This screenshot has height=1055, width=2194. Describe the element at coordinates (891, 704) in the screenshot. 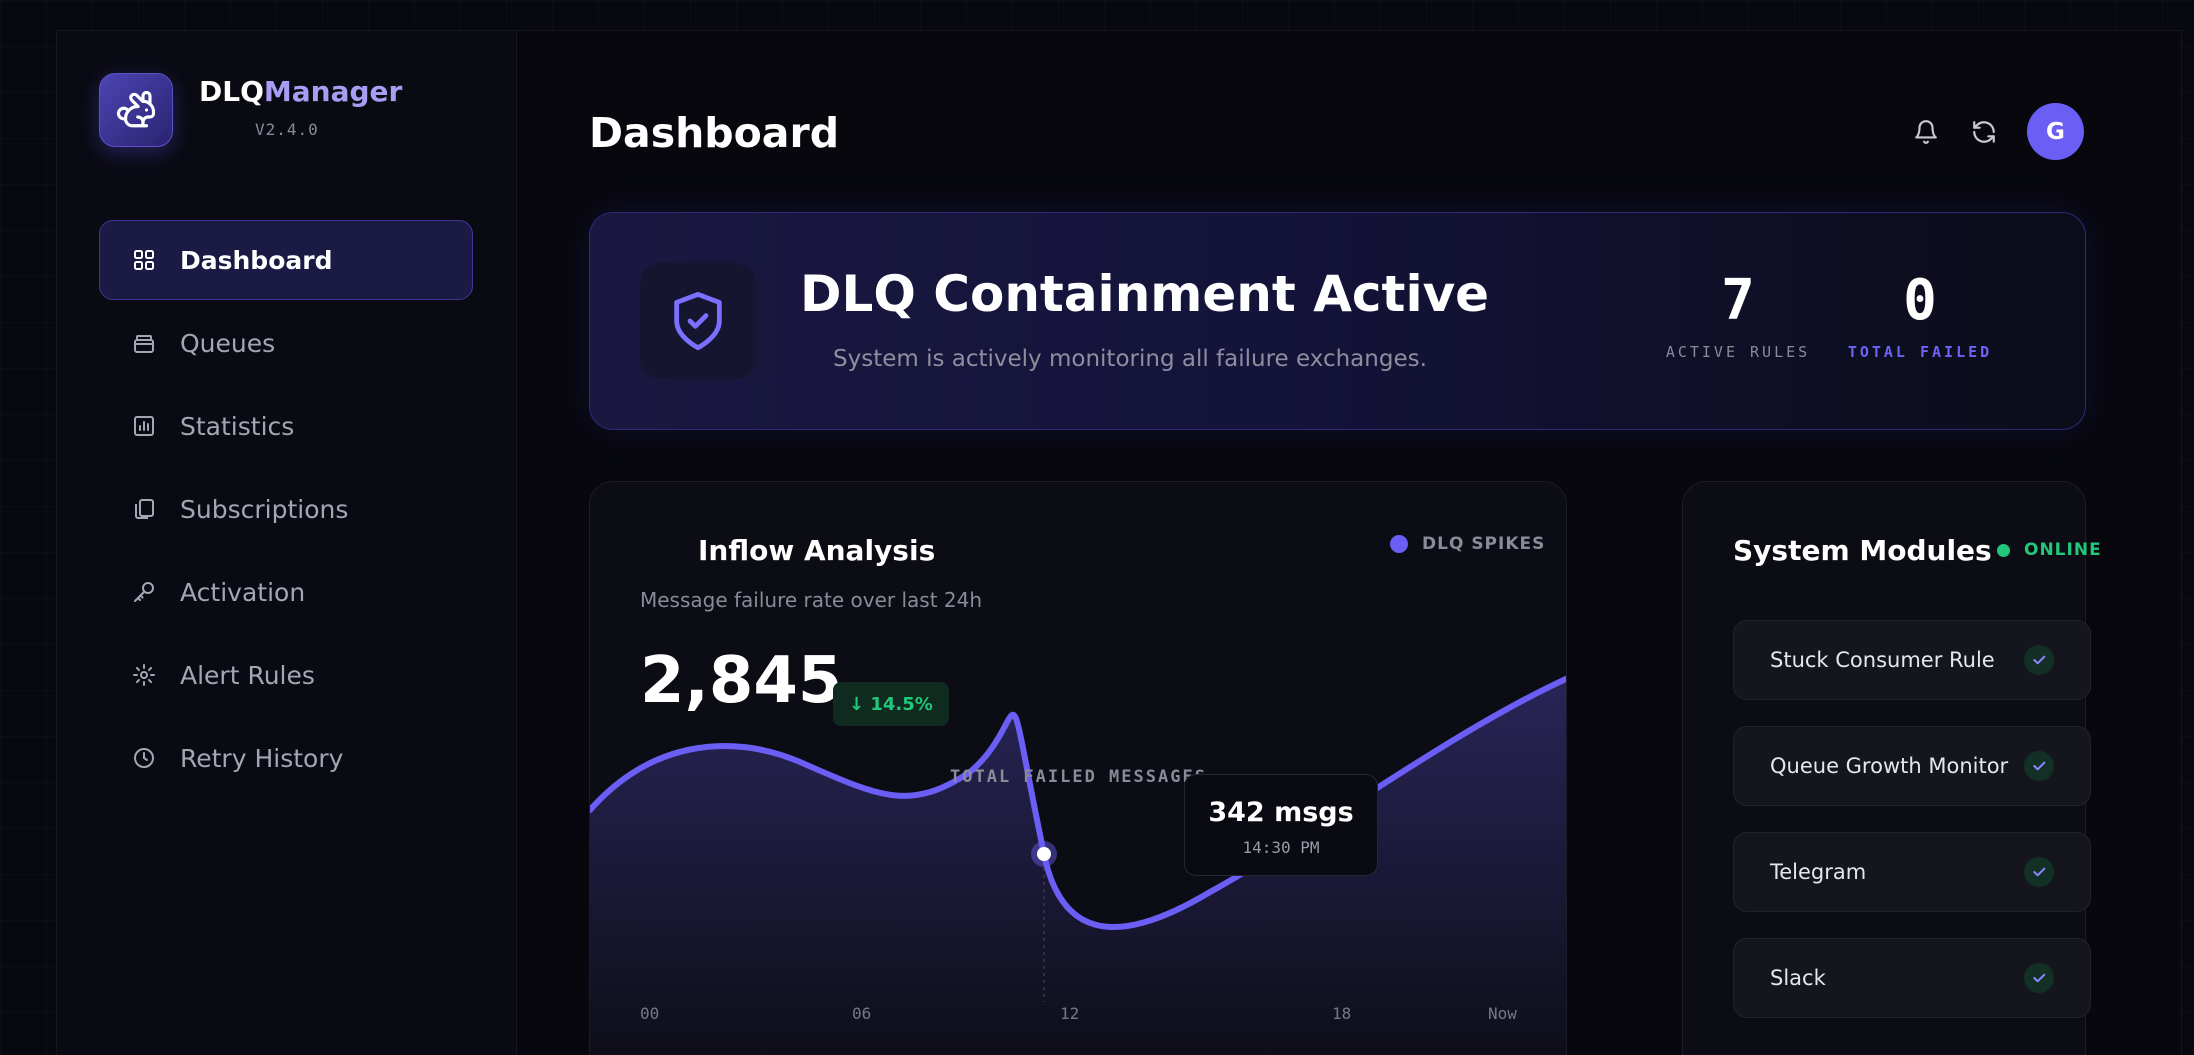

I see `delta-badge: ↓ 14.5%` at that location.